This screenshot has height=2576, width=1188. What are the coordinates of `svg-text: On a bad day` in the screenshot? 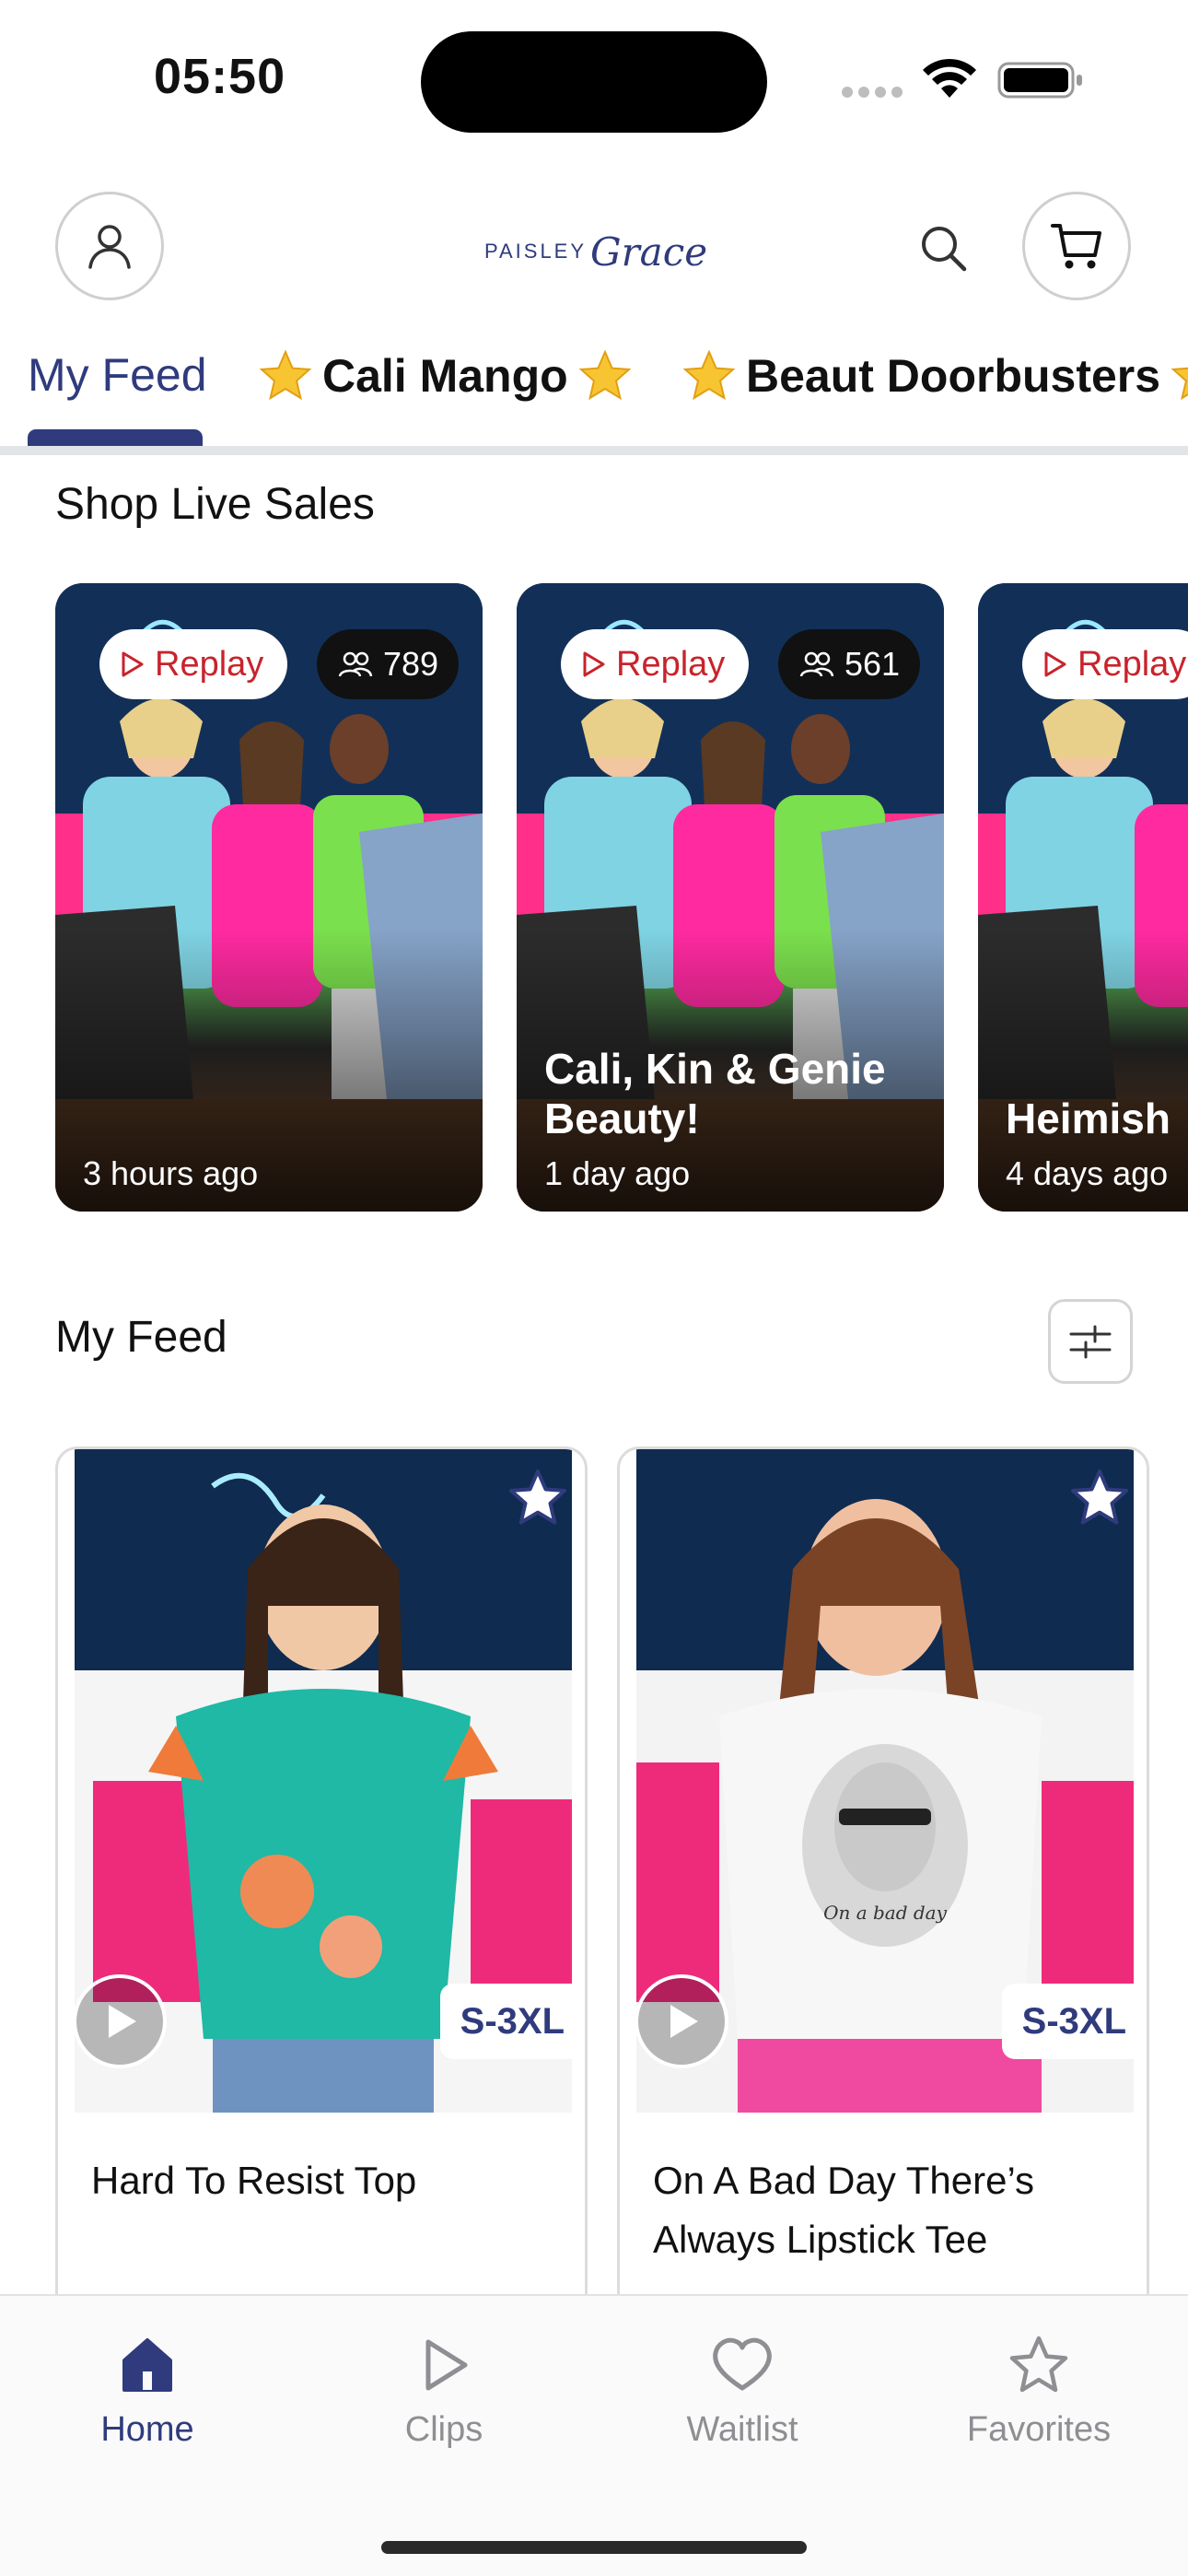 It's located at (886, 1913).